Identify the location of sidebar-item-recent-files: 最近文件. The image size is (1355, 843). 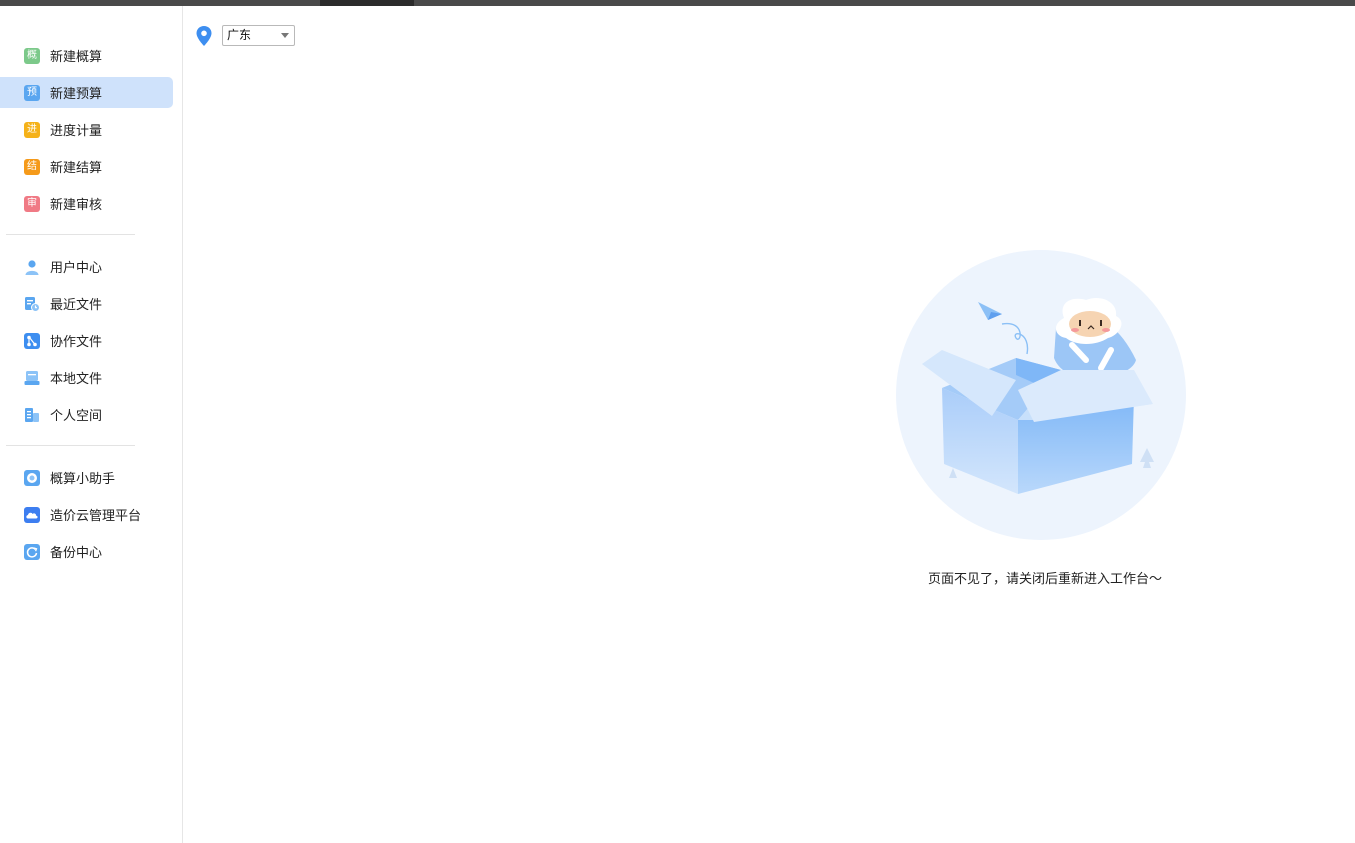
(86, 303).